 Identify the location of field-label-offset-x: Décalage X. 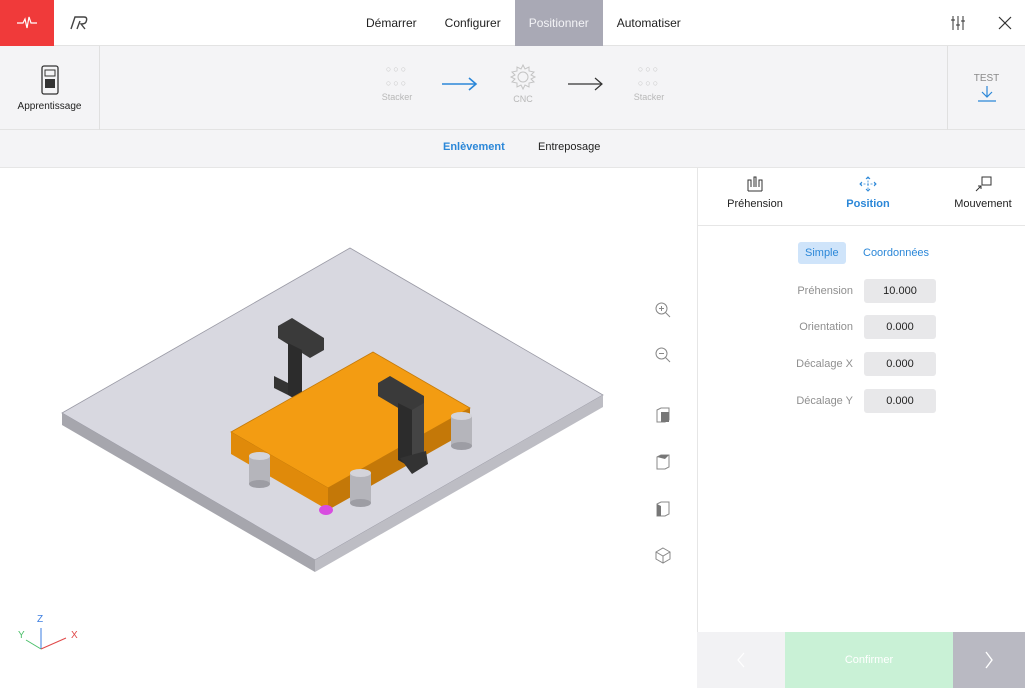
(824, 364).